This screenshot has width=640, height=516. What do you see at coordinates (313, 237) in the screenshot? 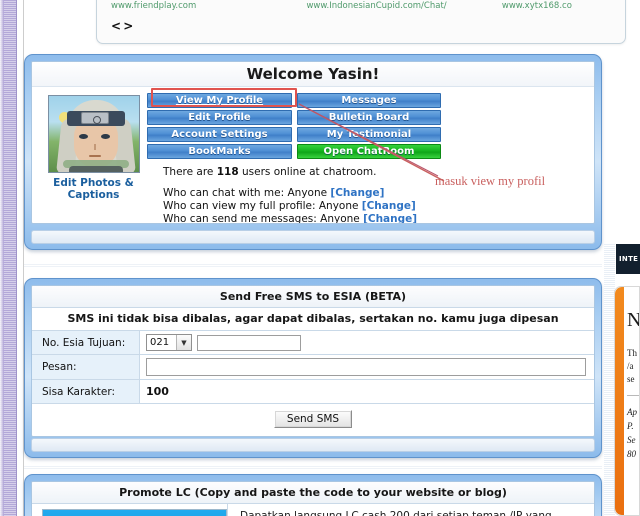
I see `welcome-panel-footer` at bounding box center [313, 237].